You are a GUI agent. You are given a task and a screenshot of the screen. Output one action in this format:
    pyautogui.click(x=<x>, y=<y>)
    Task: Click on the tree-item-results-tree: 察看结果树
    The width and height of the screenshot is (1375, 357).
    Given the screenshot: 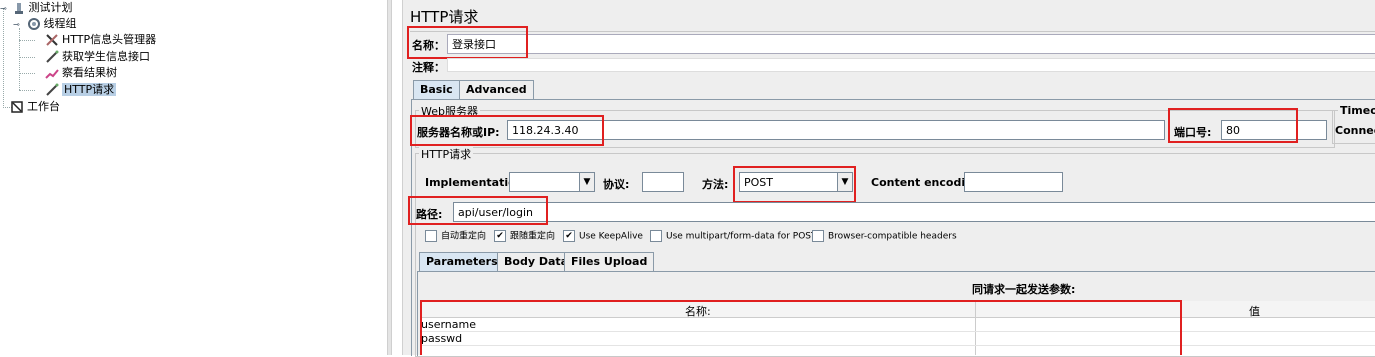 What is the action you would take?
    pyautogui.click(x=81, y=73)
    